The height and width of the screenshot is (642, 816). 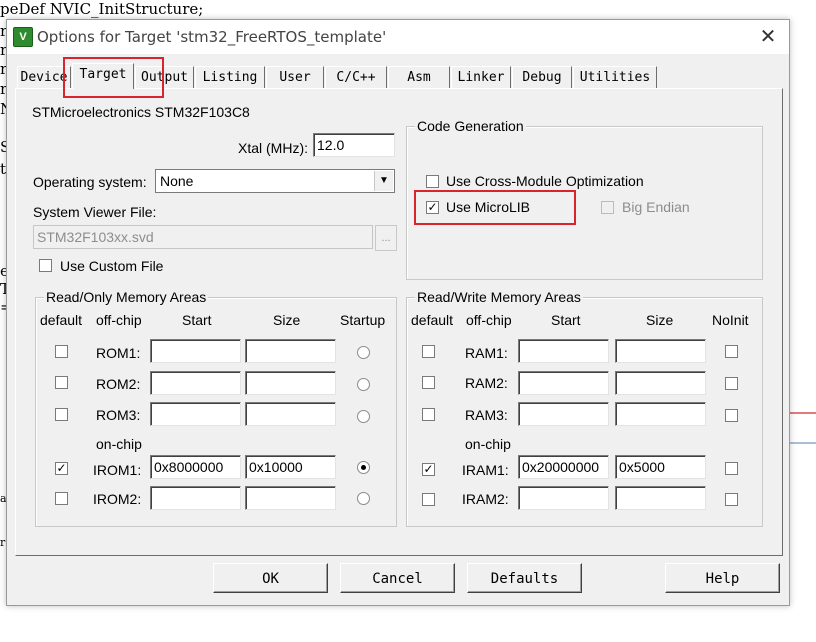 What do you see at coordinates (607, 207) in the screenshot?
I see `big-endian-checkbox` at bounding box center [607, 207].